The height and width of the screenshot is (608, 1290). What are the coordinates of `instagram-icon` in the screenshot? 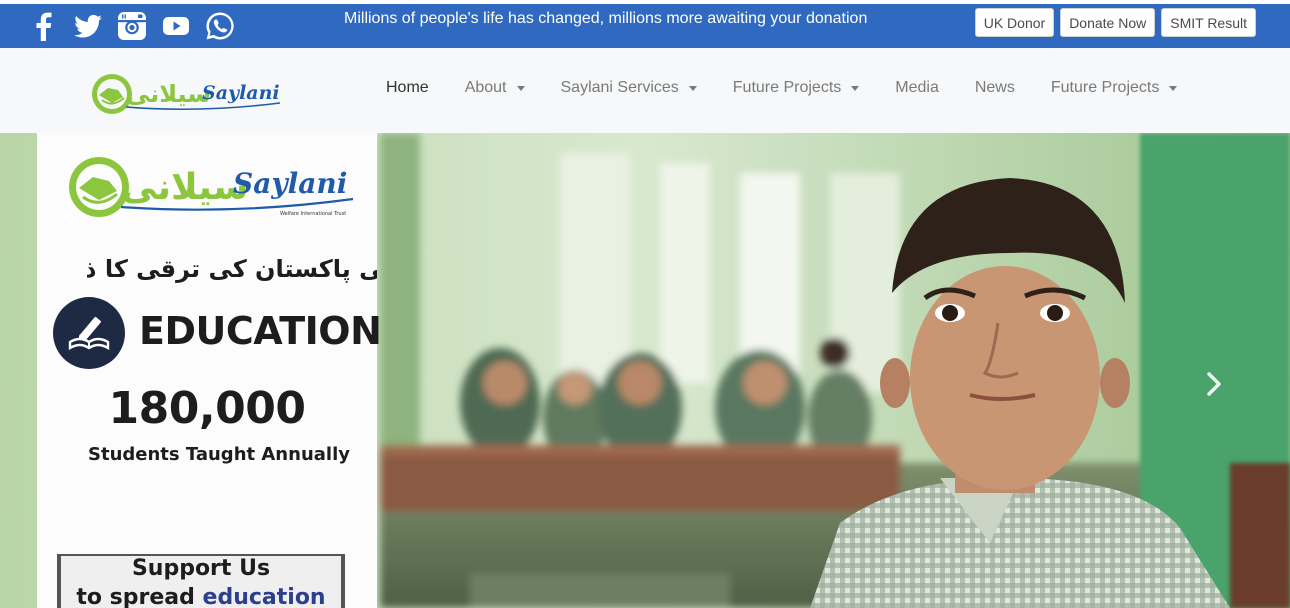 It's located at (132, 26).